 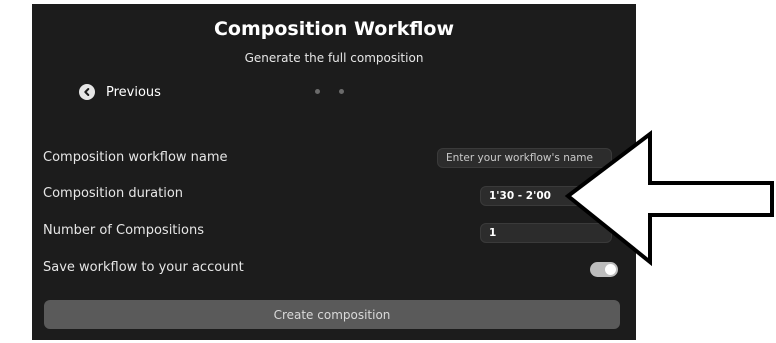 What do you see at coordinates (546, 233) in the screenshot?
I see `composition-count-field: 1` at bounding box center [546, 233].